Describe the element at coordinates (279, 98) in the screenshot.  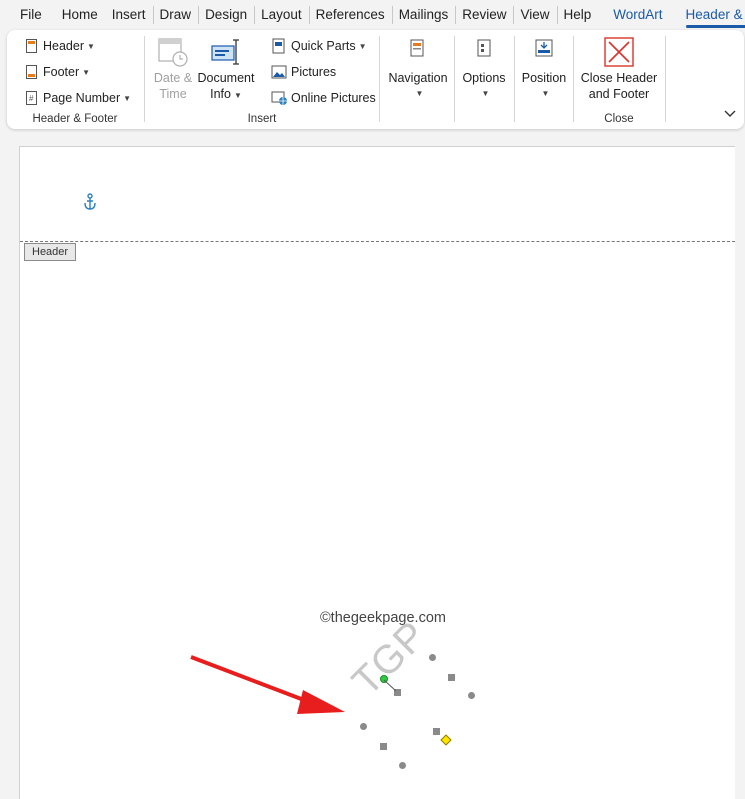
I see `online-picture-icon` at that location.